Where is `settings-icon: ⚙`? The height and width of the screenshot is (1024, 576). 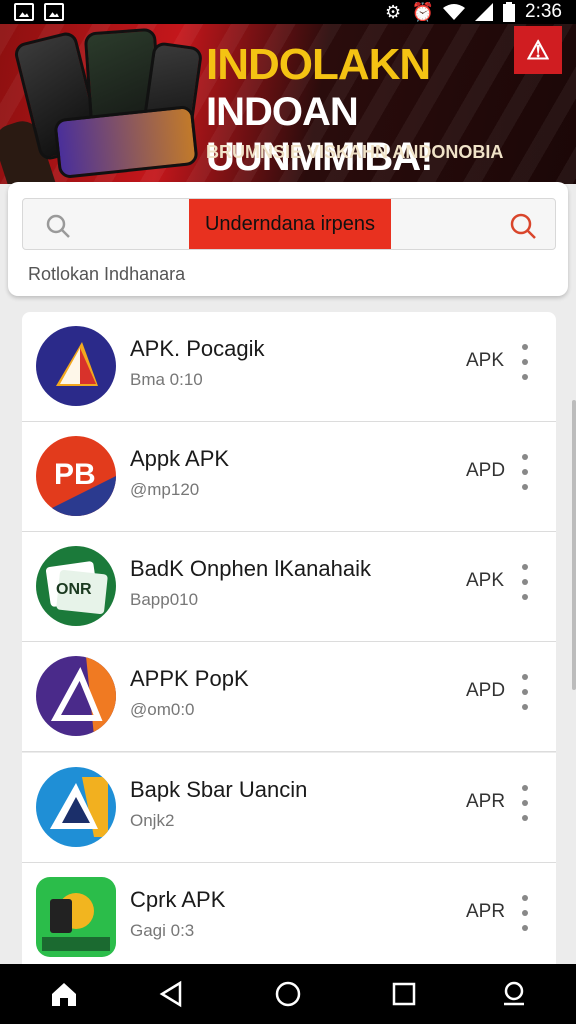 settings-icon: ⚙ is located at coordinates (393, 12).